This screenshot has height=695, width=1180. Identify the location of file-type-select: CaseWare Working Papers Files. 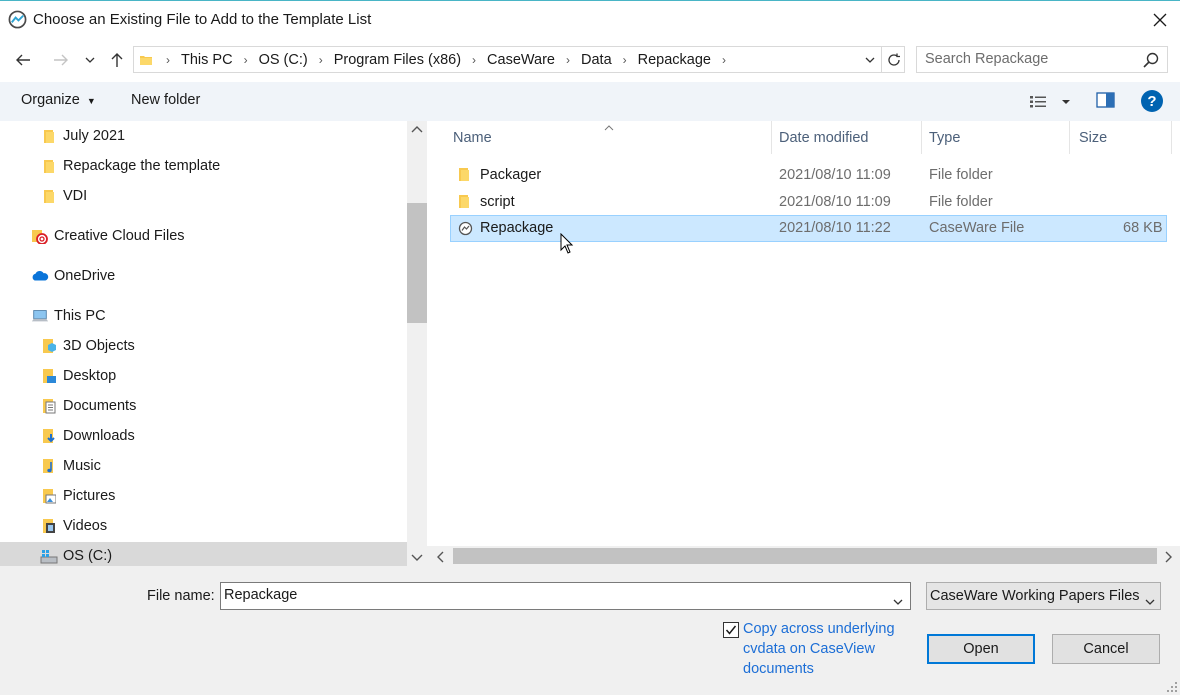
(1043, 596).